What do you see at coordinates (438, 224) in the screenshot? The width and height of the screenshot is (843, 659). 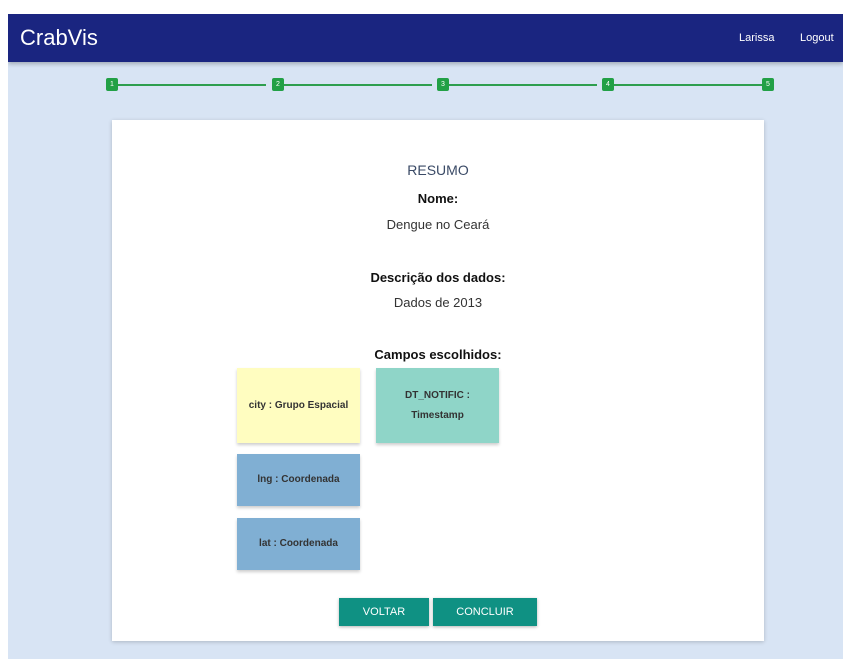 I see `name-value: Dengue no Ceará` at bounding box center [438, 224].